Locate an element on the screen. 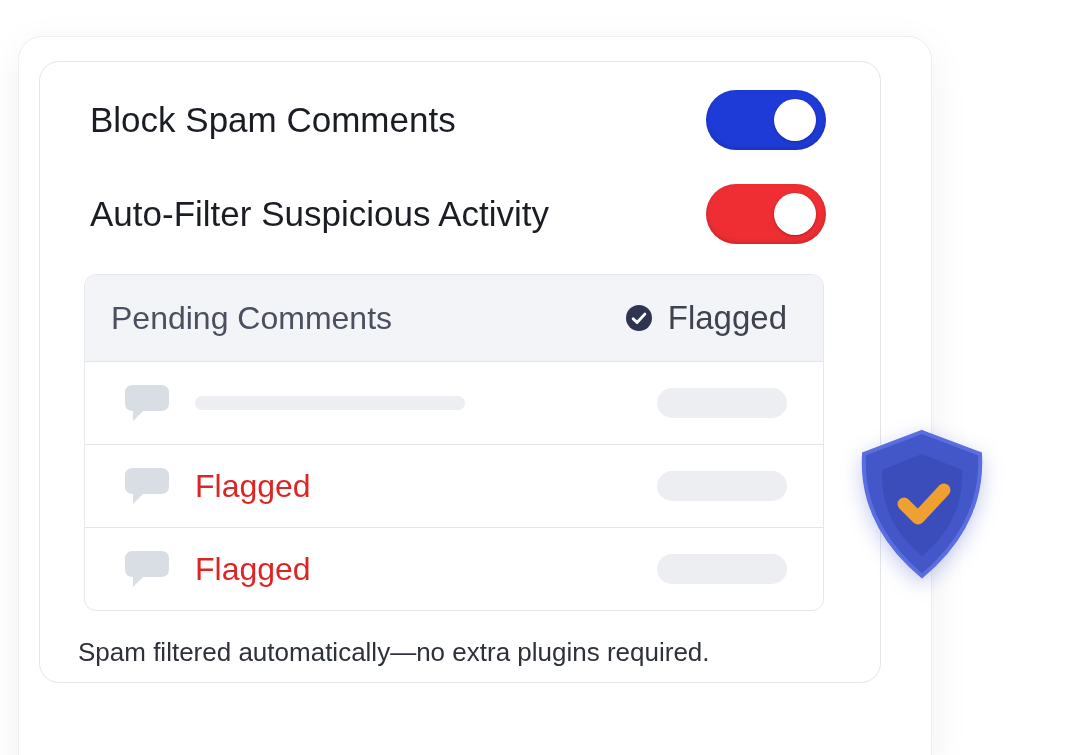 The width and height of the screenshot is (1065, 755). setting-label: Auto-Filter Suspicious Activity is located at coordinates (320, 214).